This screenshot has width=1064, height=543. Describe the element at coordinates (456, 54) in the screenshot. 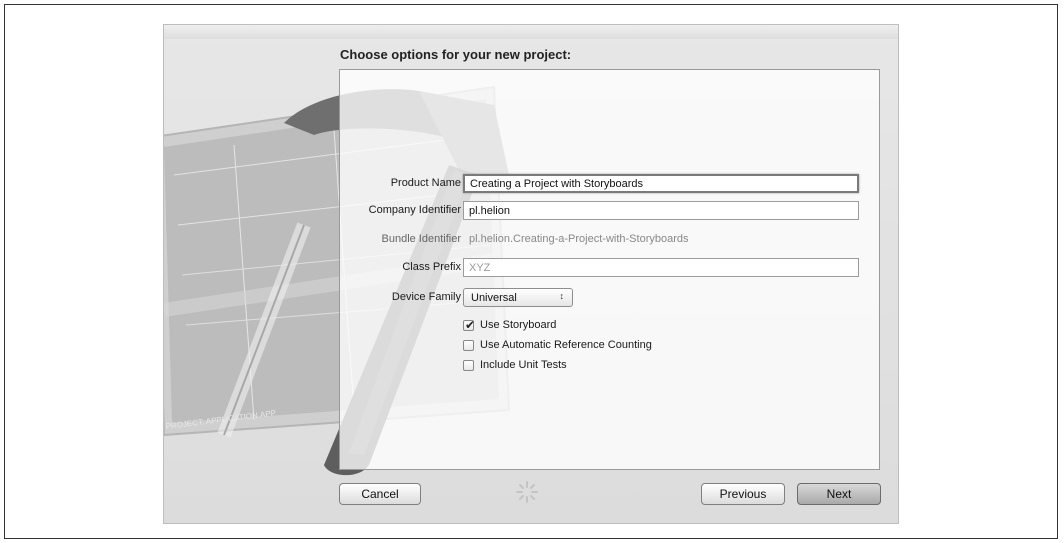

I see `dialog-heading: Choose options for your new project:` at that location.